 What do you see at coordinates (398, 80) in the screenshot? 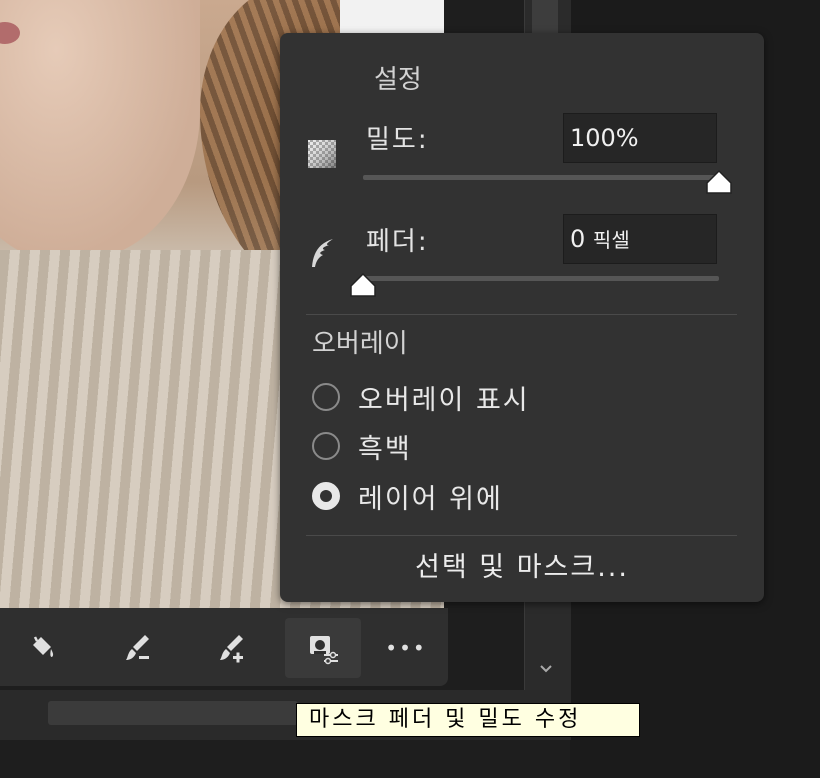
I see `settings-title: 설정` at bounding box center [398, 80].